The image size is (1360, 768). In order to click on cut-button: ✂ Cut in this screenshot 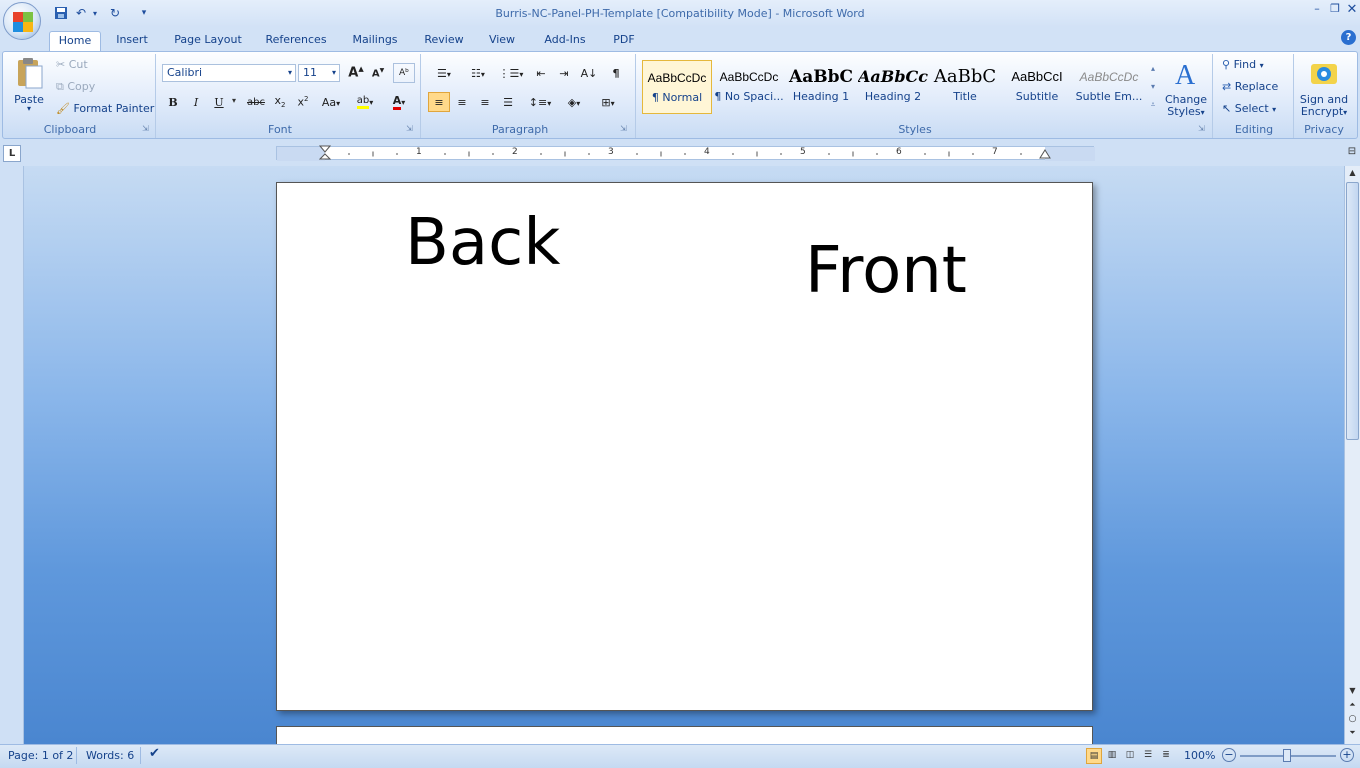, I will do `click(72, 64)`.